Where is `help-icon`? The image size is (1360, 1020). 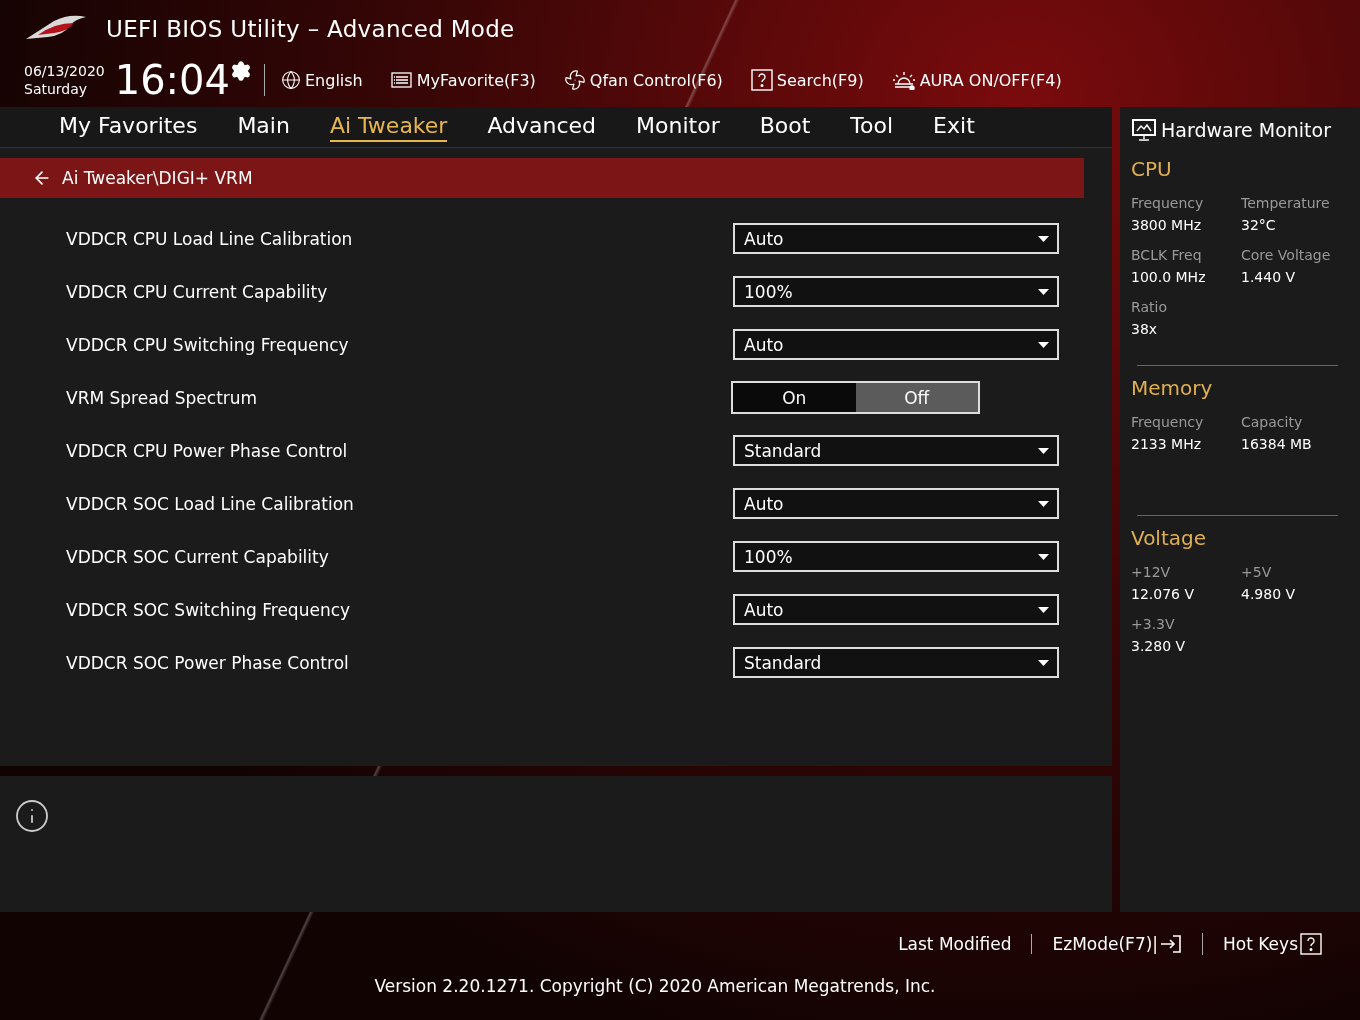 help-icon is located at coordinates (1311, 944).